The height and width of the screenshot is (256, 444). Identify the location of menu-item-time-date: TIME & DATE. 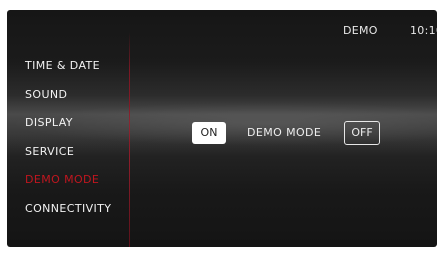
(68, 72).